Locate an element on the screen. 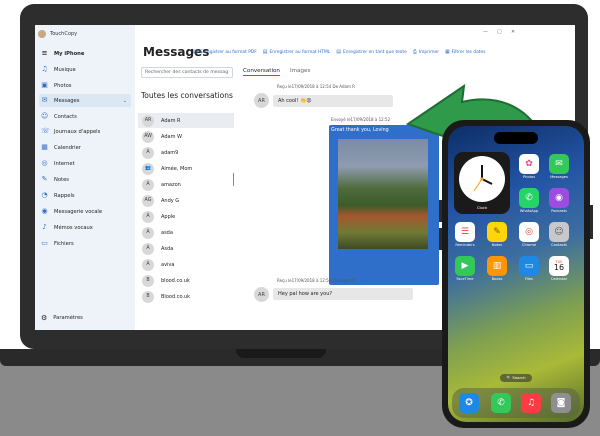 This screenshot has width=600, height=436. contact-item: A asda is located at coordinates (186, 232).